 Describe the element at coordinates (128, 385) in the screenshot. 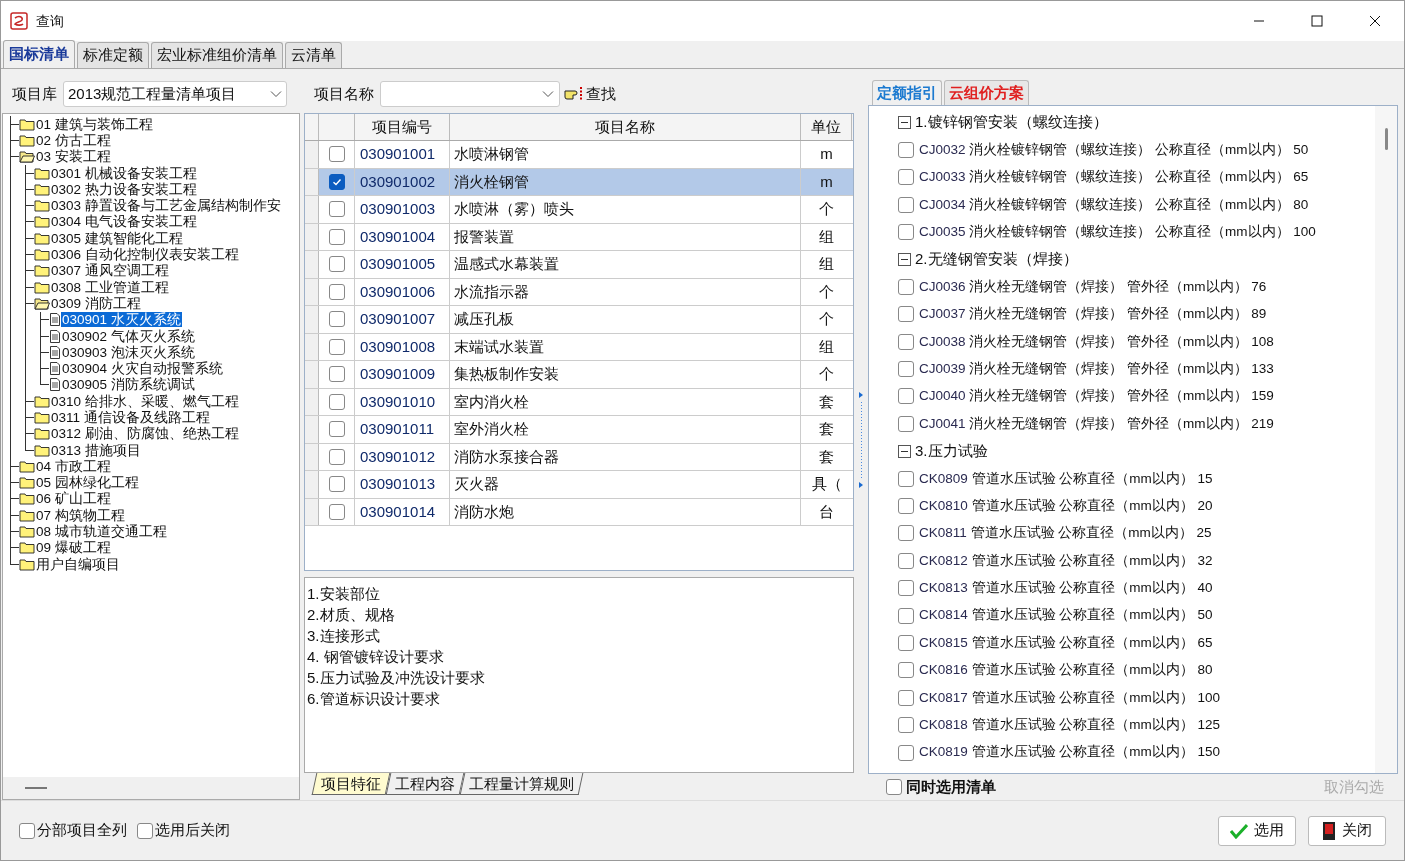

I see `tree-item: 030905 消防系统调试` at that location.